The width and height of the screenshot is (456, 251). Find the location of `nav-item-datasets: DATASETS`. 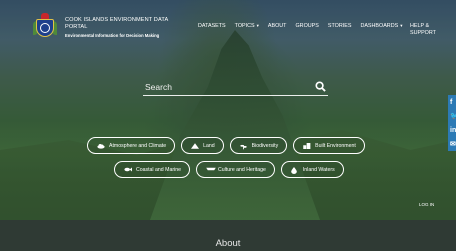

nav-item-datasets: DATASETS is located at coordinates (212, 26).